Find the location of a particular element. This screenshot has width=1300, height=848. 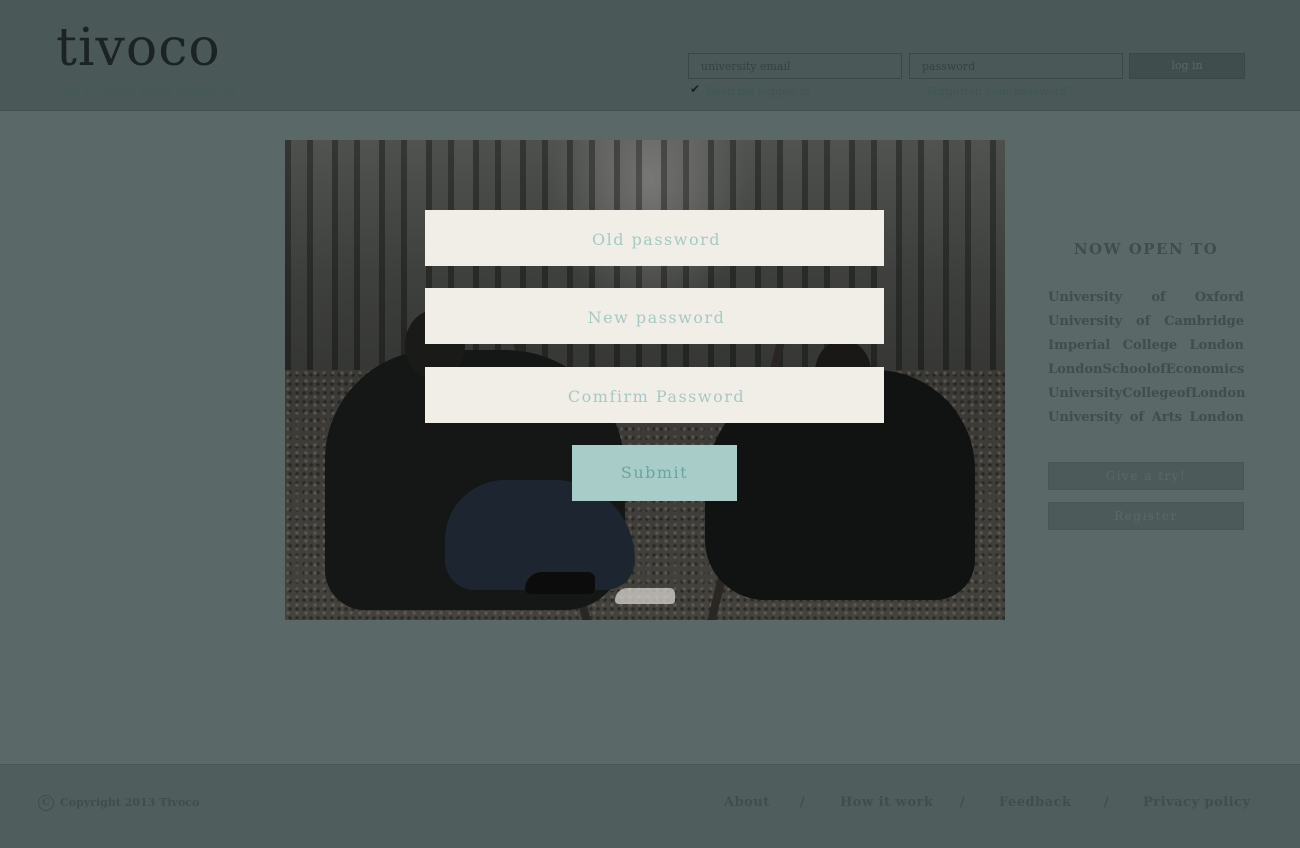

email-input is located at coordinates (795, 66).